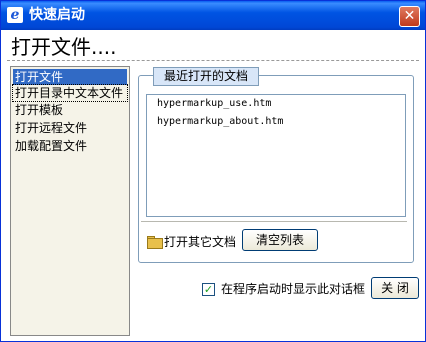 The height and width of the screenshot is (342, 426). Describe the element at coordinates (200, 242) in the screenshot. I see `open-other-docs-label: 打开其它文档` at that location.